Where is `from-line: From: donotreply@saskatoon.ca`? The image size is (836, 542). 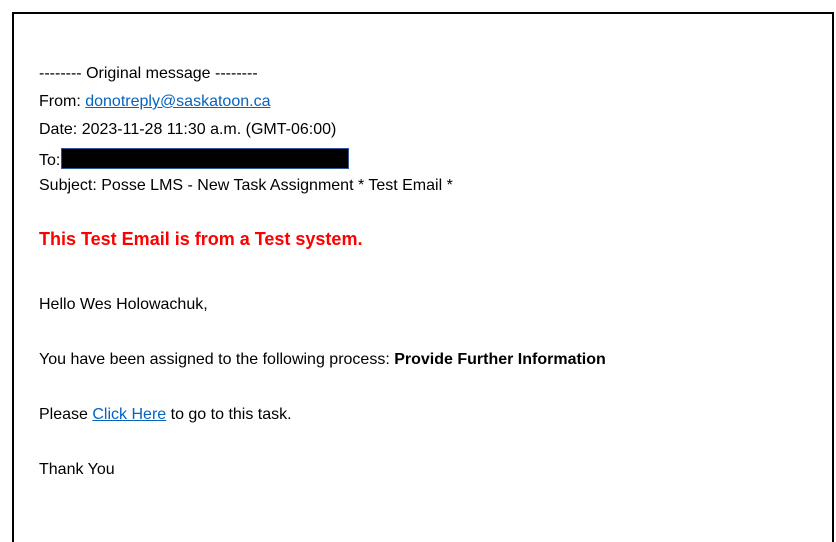
from-line: From: donotreply@saskatoon.ca is located at coordinates (154, 102).